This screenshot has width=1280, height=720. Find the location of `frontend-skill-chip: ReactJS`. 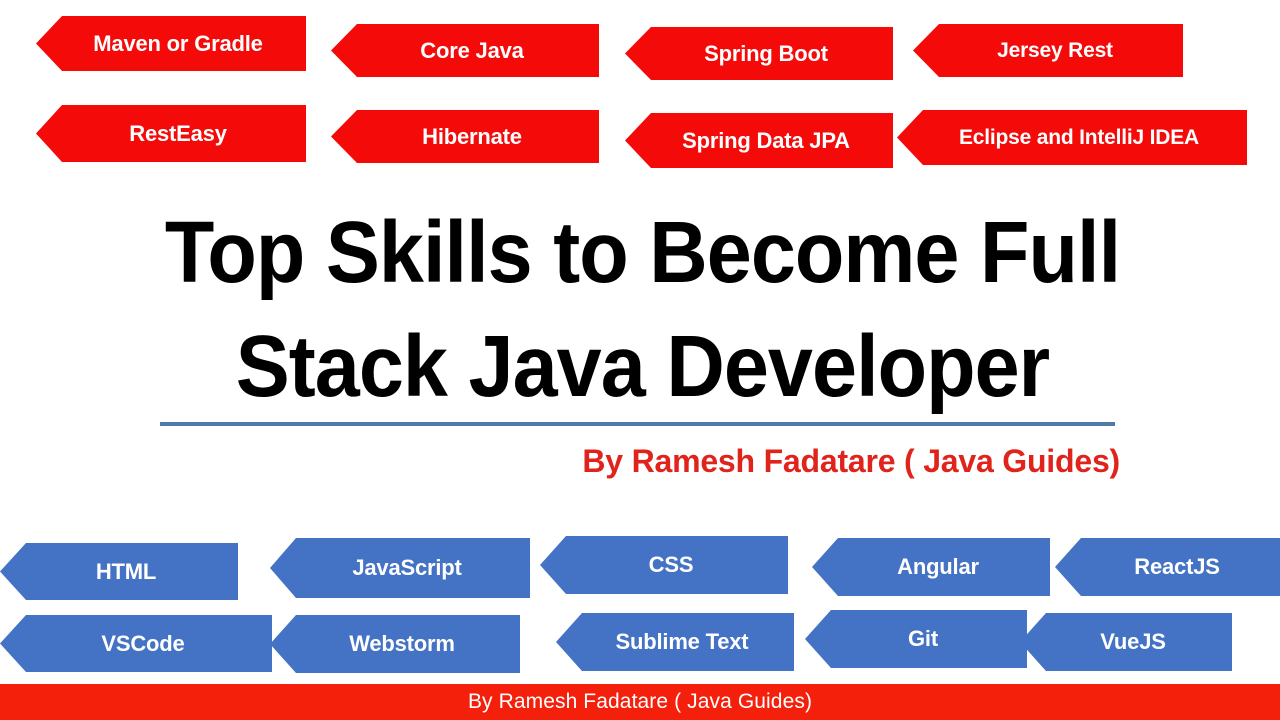

frontend-skill-chip: ReactJS is located at coordinates (1167, 567).